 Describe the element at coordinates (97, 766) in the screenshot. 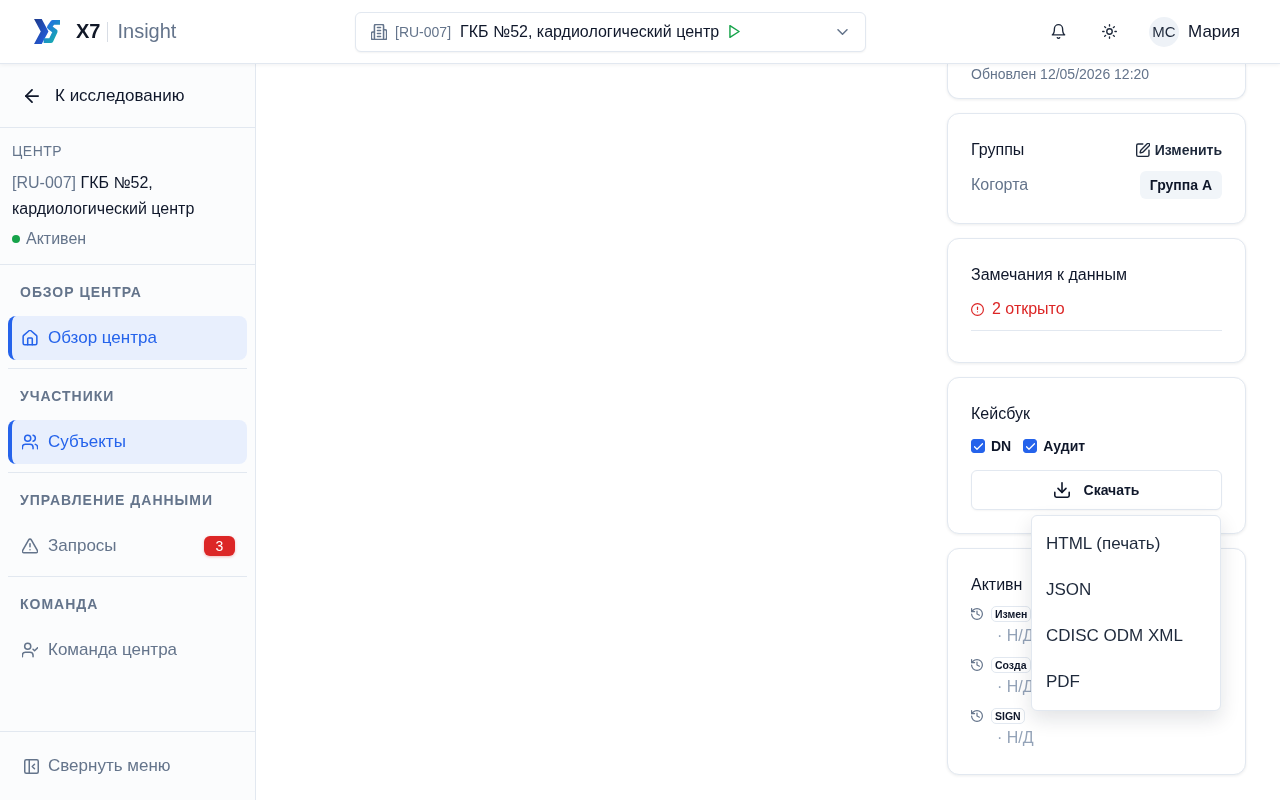

I see `collapse-button: Свернуть меню` at that location.